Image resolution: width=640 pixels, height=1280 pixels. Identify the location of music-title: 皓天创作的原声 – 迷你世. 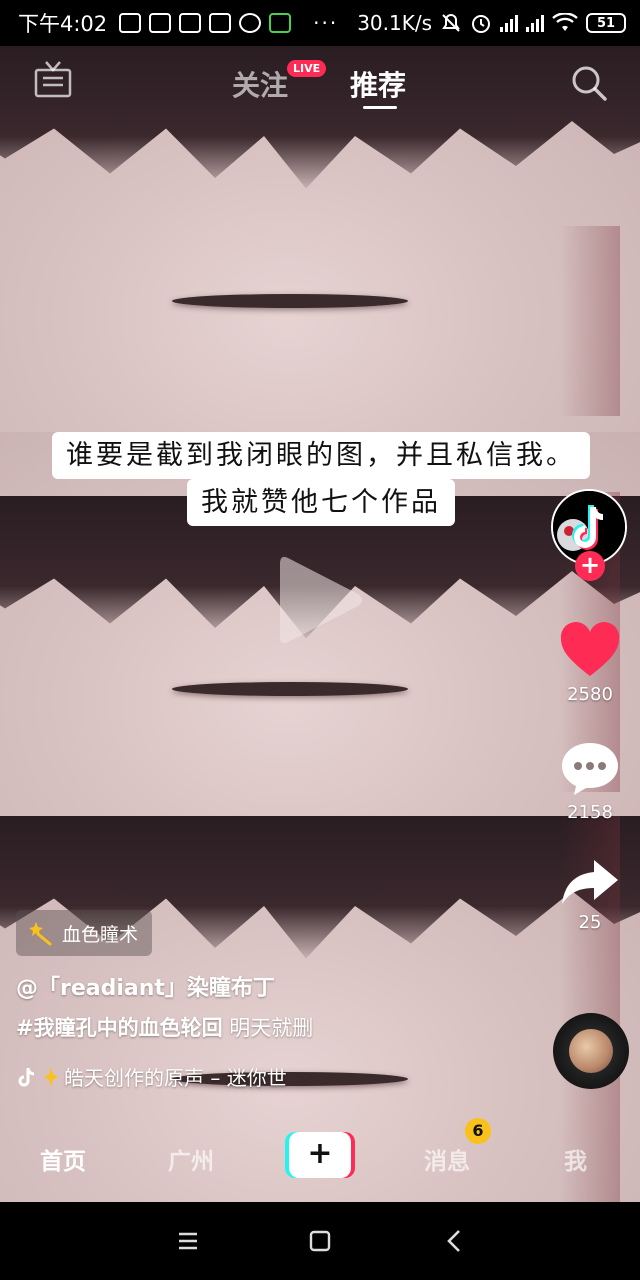
(175, 1078).